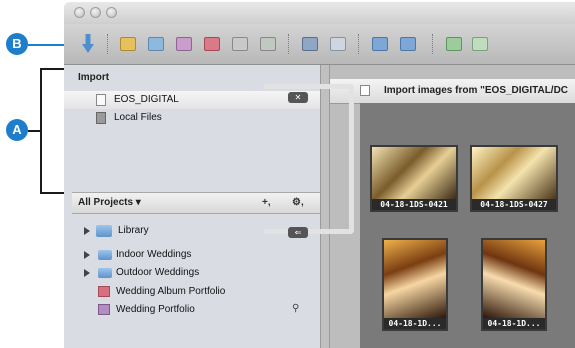 This screenshot has width=575, height=348. I want to click on unstack-icon, so click(338, 44).